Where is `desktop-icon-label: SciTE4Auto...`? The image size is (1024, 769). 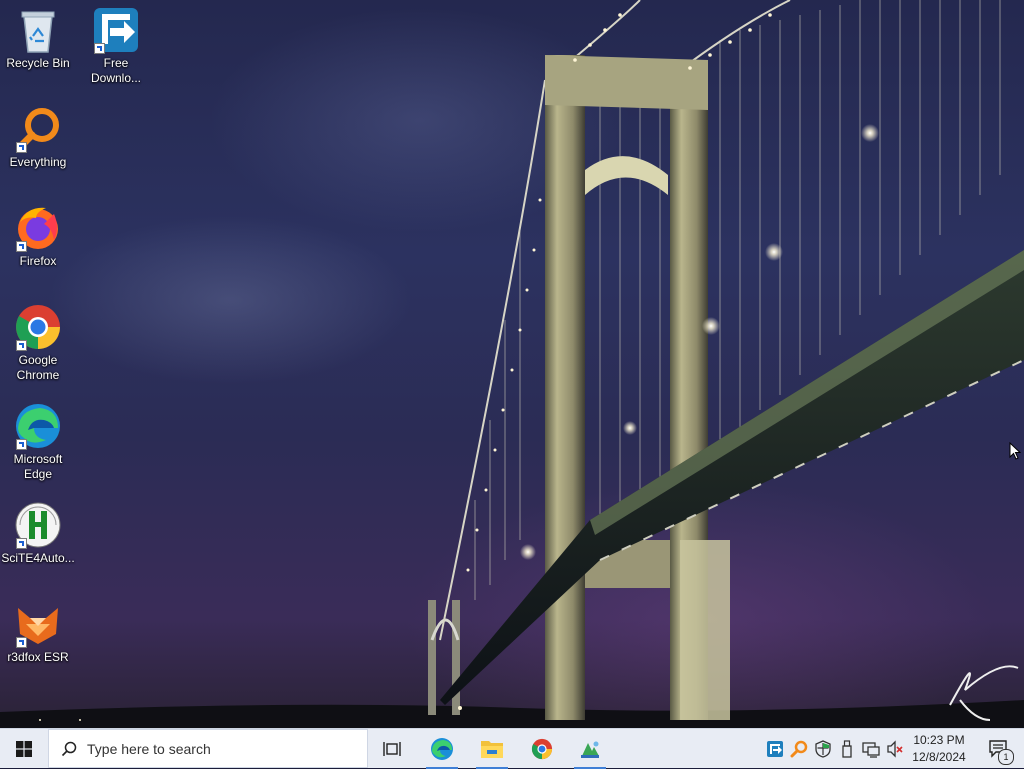 desktop-icon-label: SciTE4Auto... is located at coordinates (38, 558).